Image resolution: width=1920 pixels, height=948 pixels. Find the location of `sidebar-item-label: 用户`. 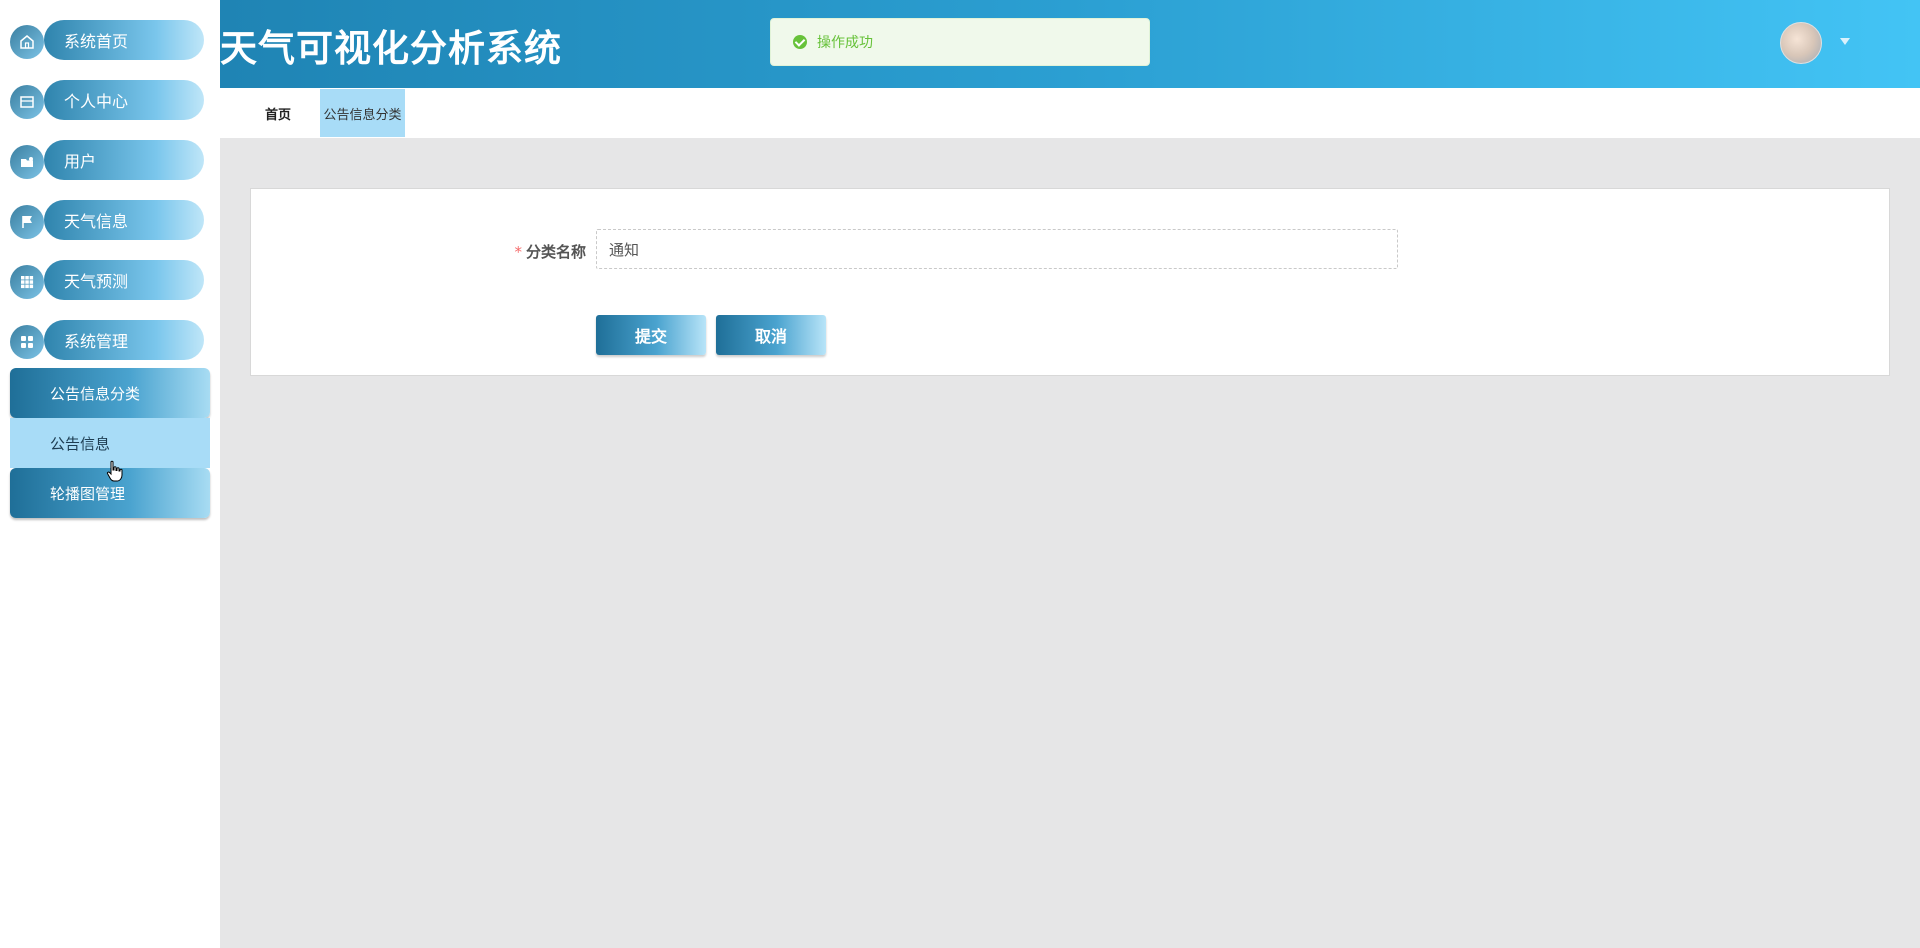

sidebar-item-label: 用户 is located at coordinates (124, 160).